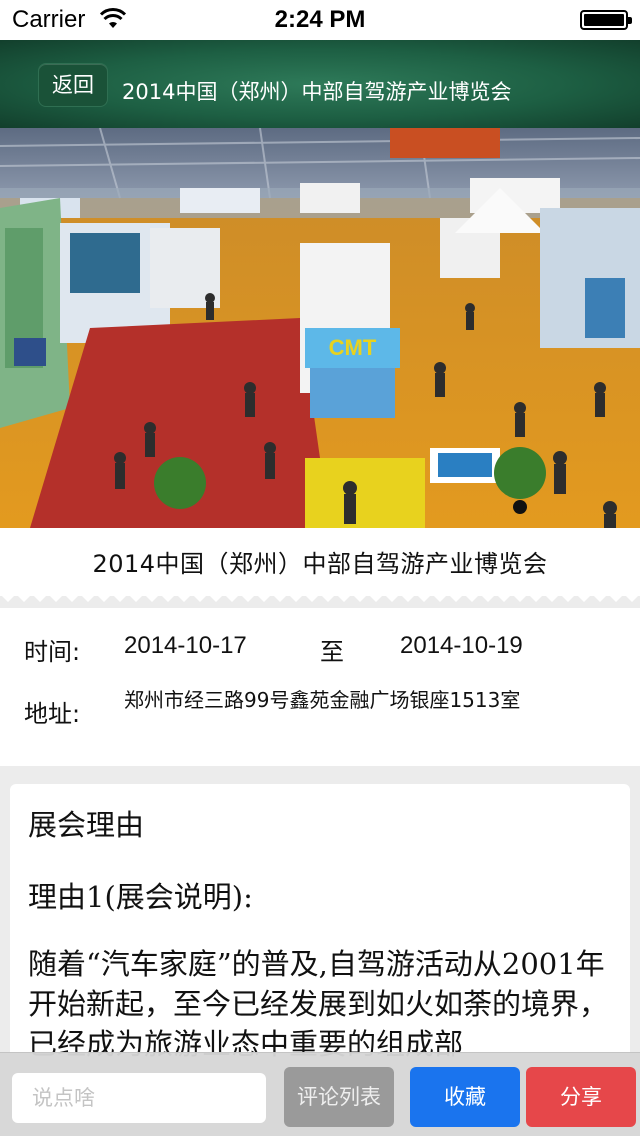 Image resolution: width=640 pixels, height=1136 pixels. Describe the element at coordinates (581, 1097) in the screenshot. I see `share-button: 分享` at that location.